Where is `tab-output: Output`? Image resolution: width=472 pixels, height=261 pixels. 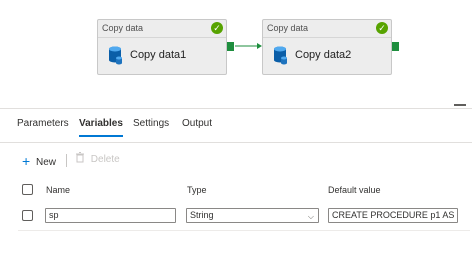 tab-output: Output is located at coordinates (197, 126).